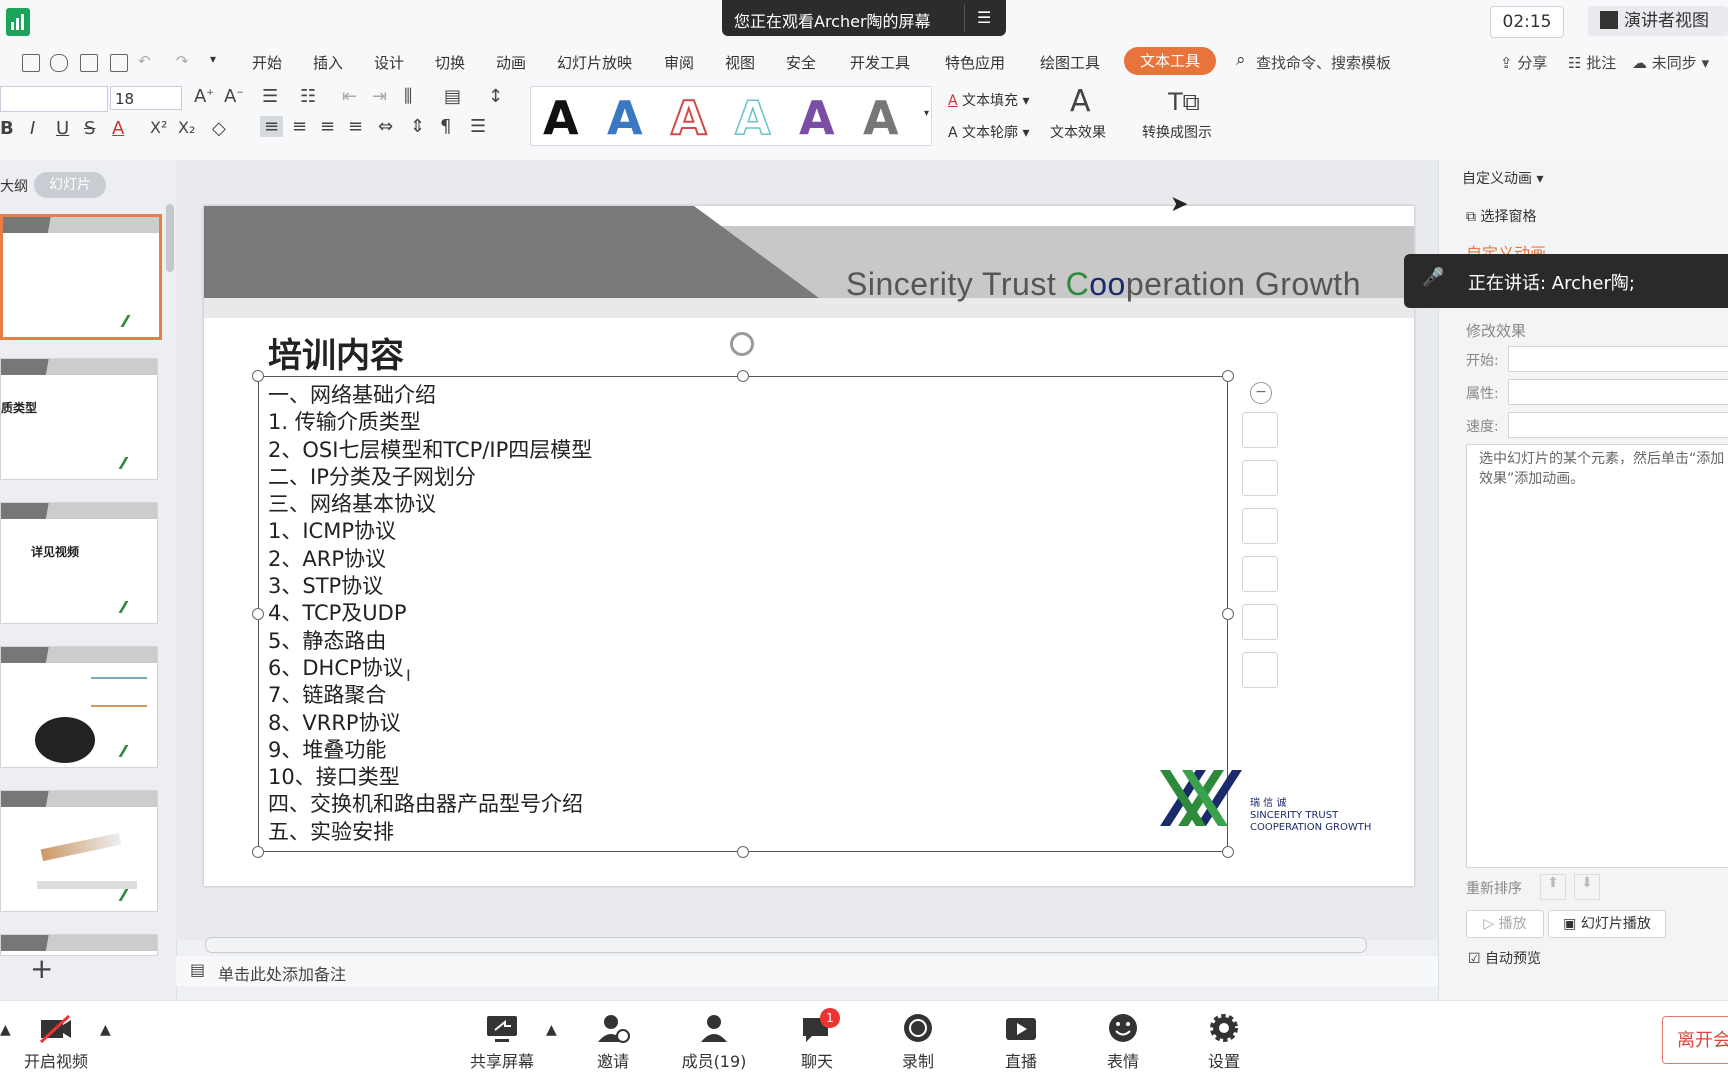 This screenshot has height=1081, width=1728. I want to click on menu-special: 特色应用, so click(975, 62).